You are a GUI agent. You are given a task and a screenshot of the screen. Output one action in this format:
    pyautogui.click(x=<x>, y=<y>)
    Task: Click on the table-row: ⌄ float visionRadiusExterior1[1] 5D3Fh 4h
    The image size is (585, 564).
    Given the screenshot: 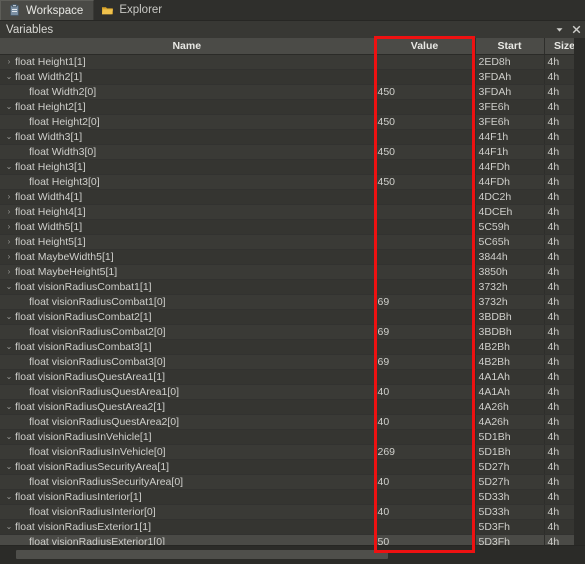 What is the action you would take?
    pyautogui.click(x=292, y=527)
    